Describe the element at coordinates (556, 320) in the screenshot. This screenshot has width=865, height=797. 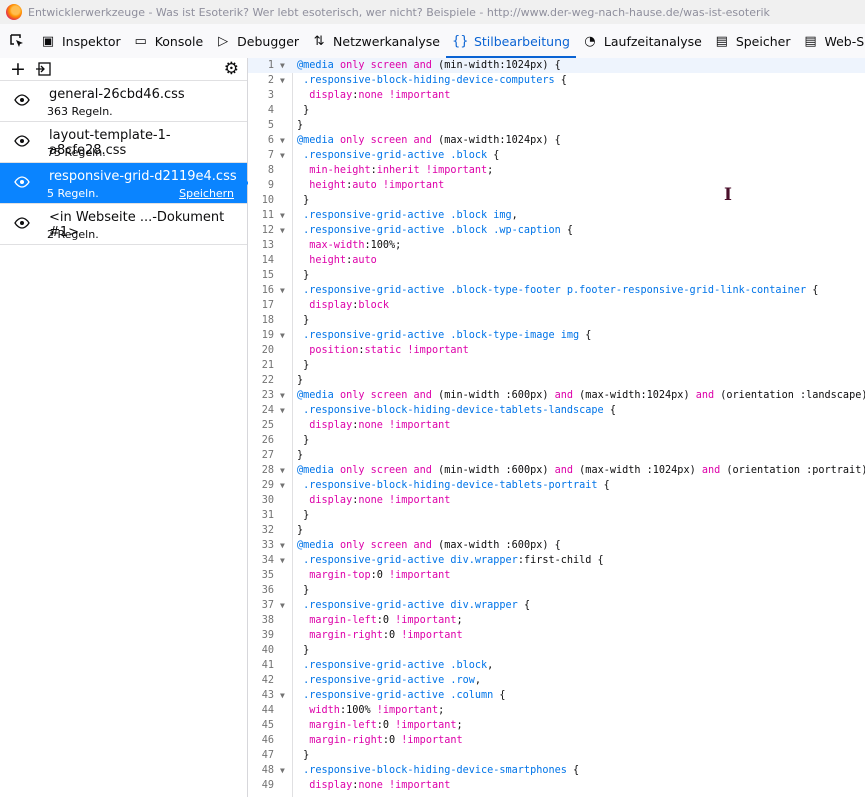
I see `code-line: 18 }` at that location.